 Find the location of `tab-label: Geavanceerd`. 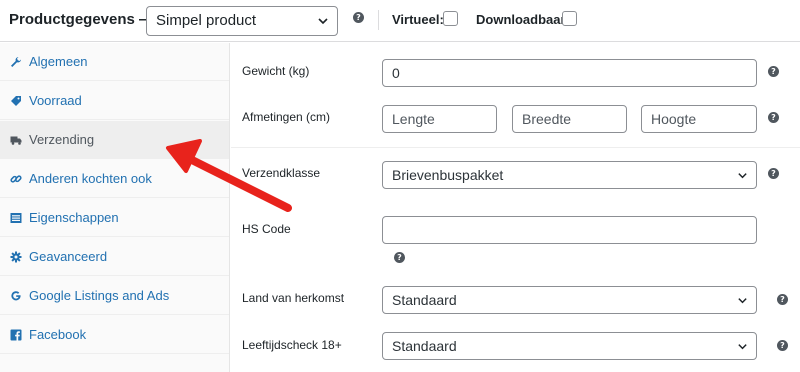

tab-label: Geavanceerd is located at coordinates (68, 256).